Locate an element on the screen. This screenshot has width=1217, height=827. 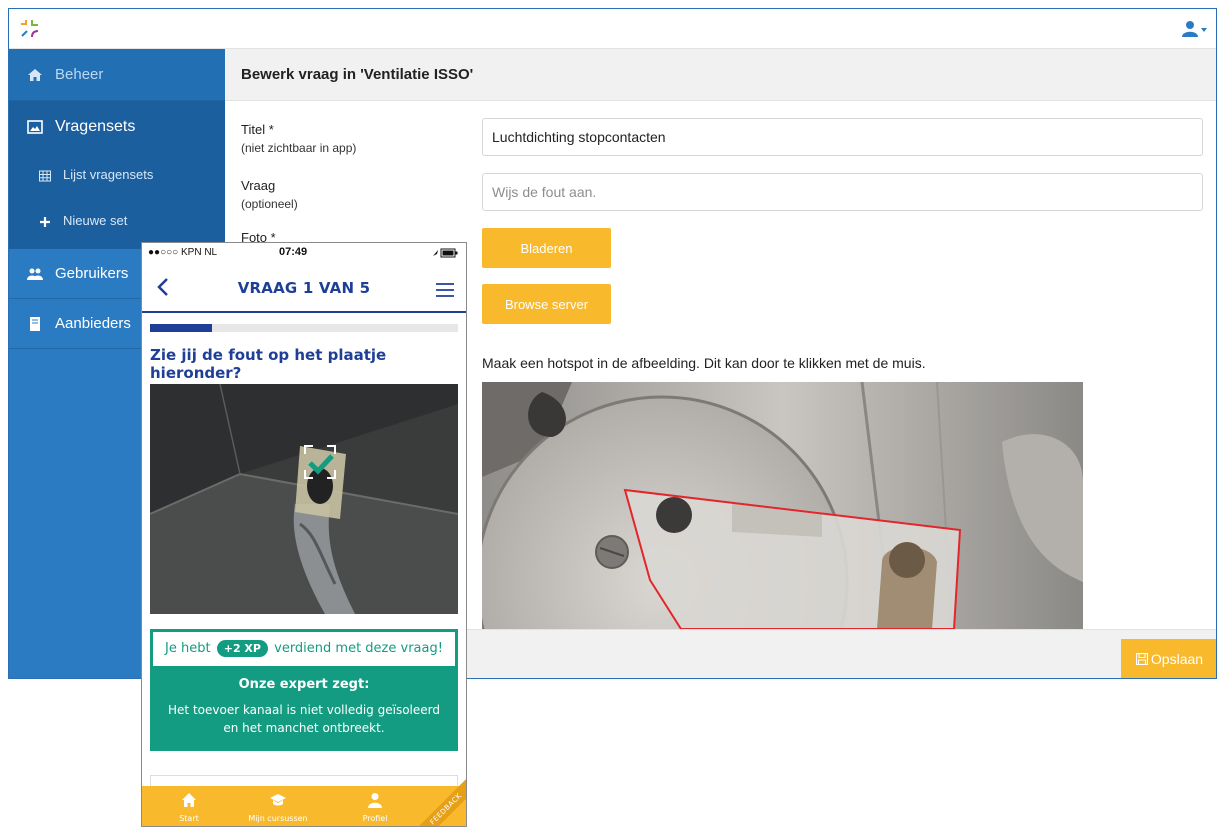
titel-label: Titel * (niet zichtbaar in app) is located at coordinates (298, 139).